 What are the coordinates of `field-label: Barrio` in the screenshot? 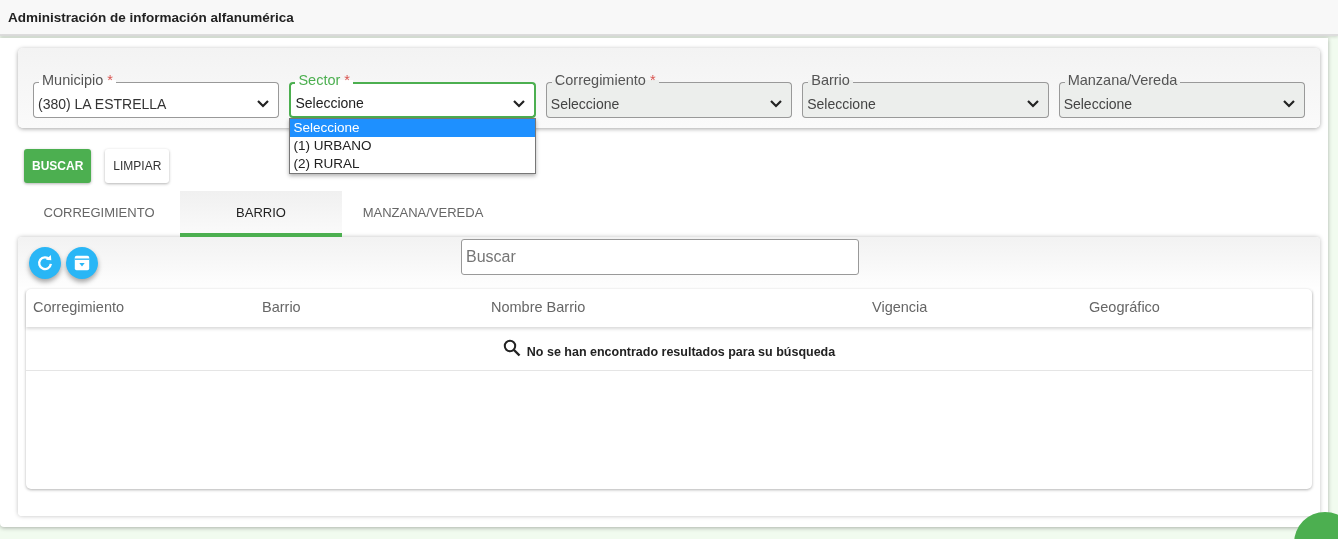 It's located at (830, 80).